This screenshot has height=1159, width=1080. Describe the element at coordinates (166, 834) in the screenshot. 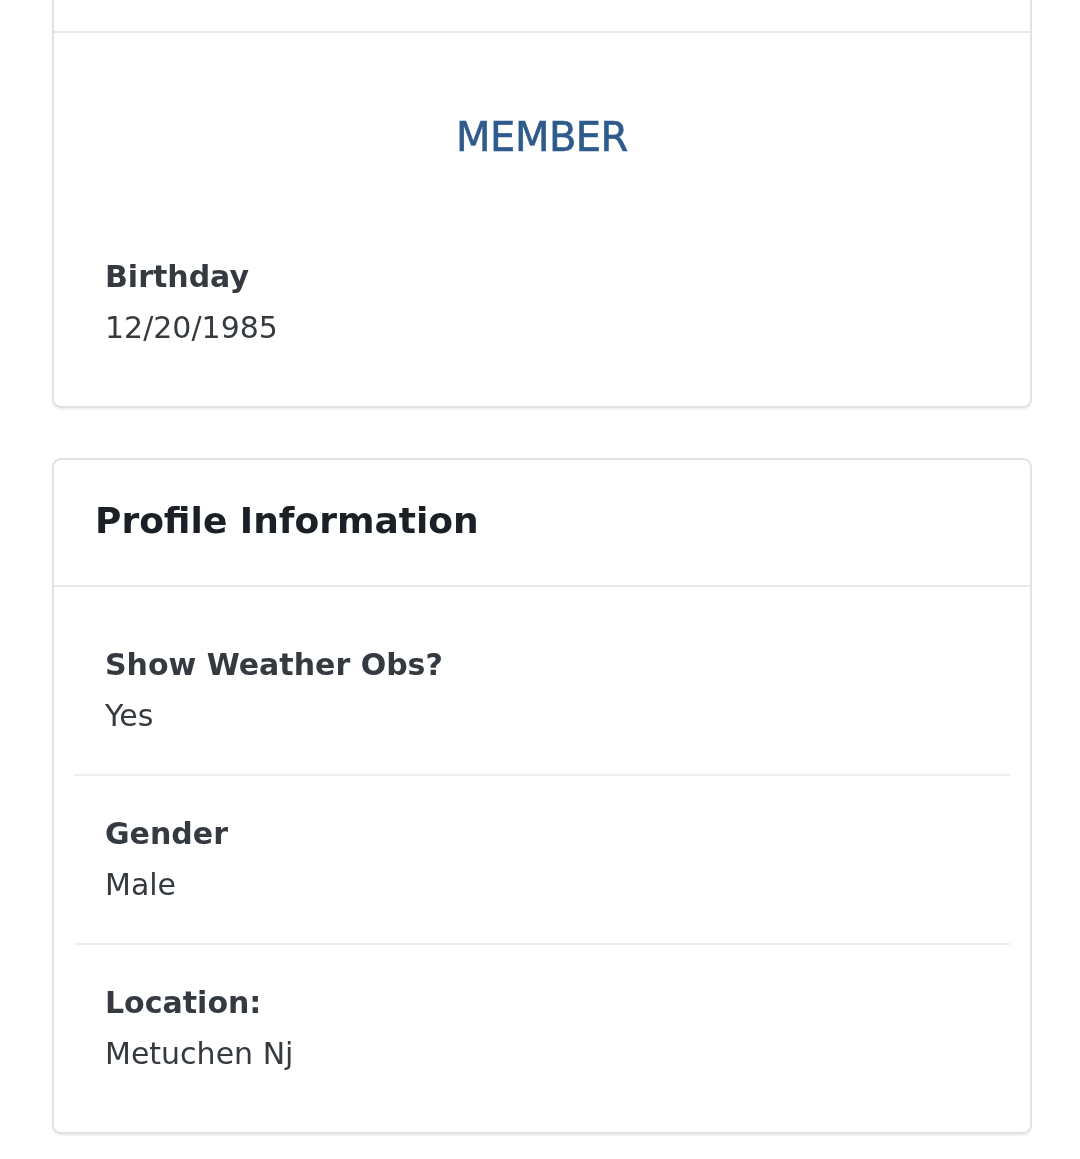

I see `field-label: Gender` at that location.